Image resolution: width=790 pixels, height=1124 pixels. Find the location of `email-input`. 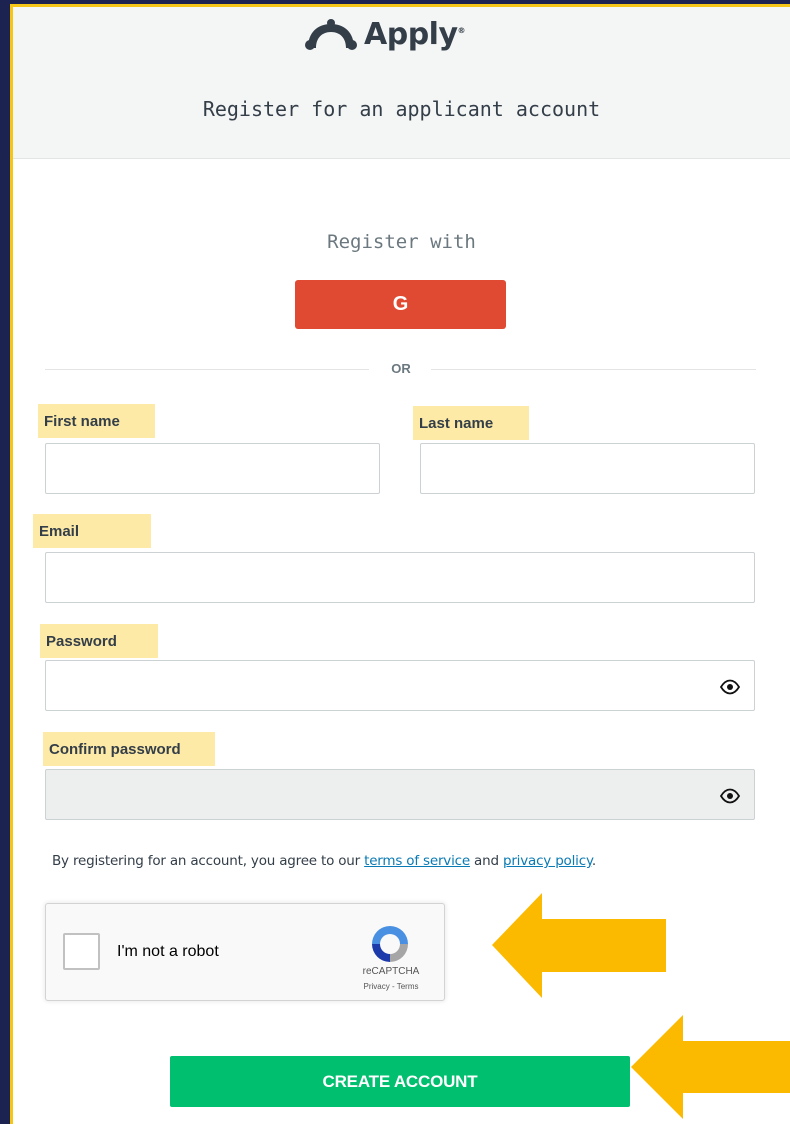

email-input is located at coordinates (400, 577).